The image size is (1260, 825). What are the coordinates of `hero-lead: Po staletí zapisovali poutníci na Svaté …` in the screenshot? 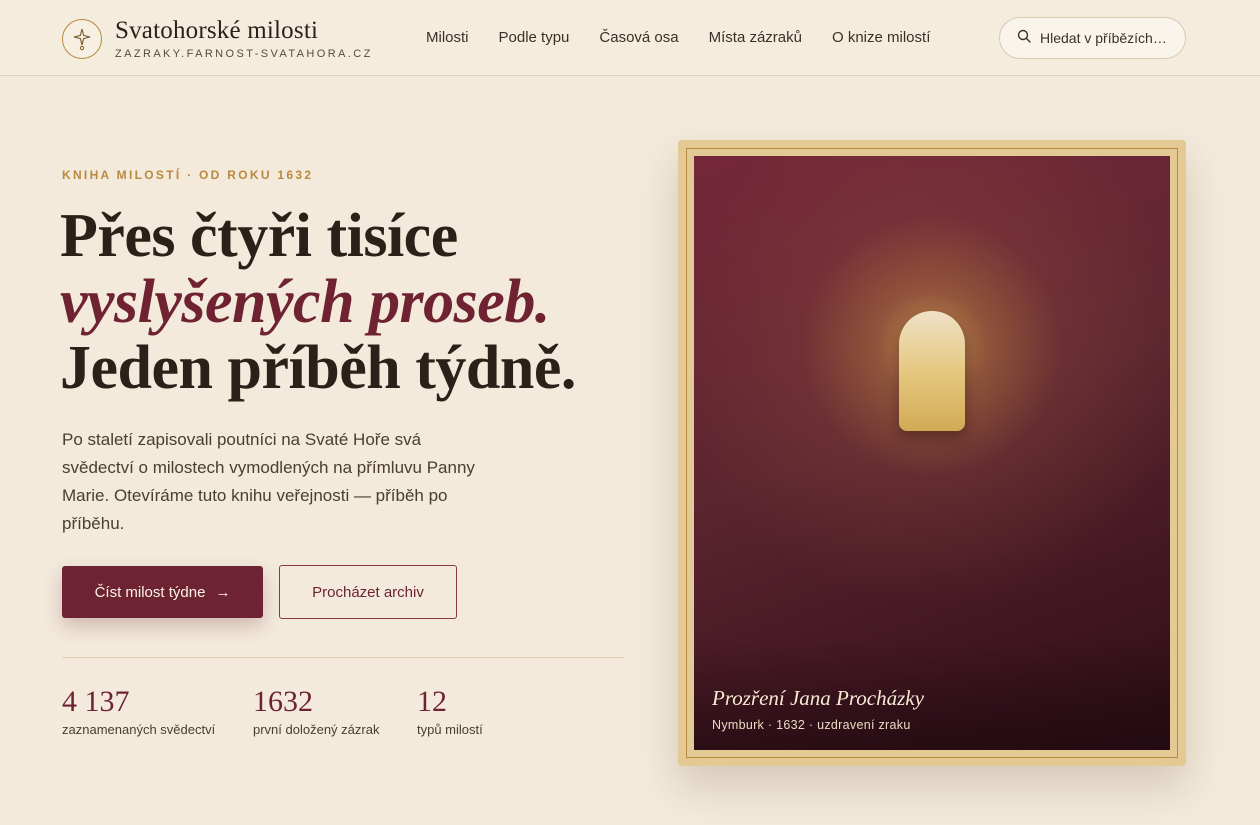 It's located at (268, 481).